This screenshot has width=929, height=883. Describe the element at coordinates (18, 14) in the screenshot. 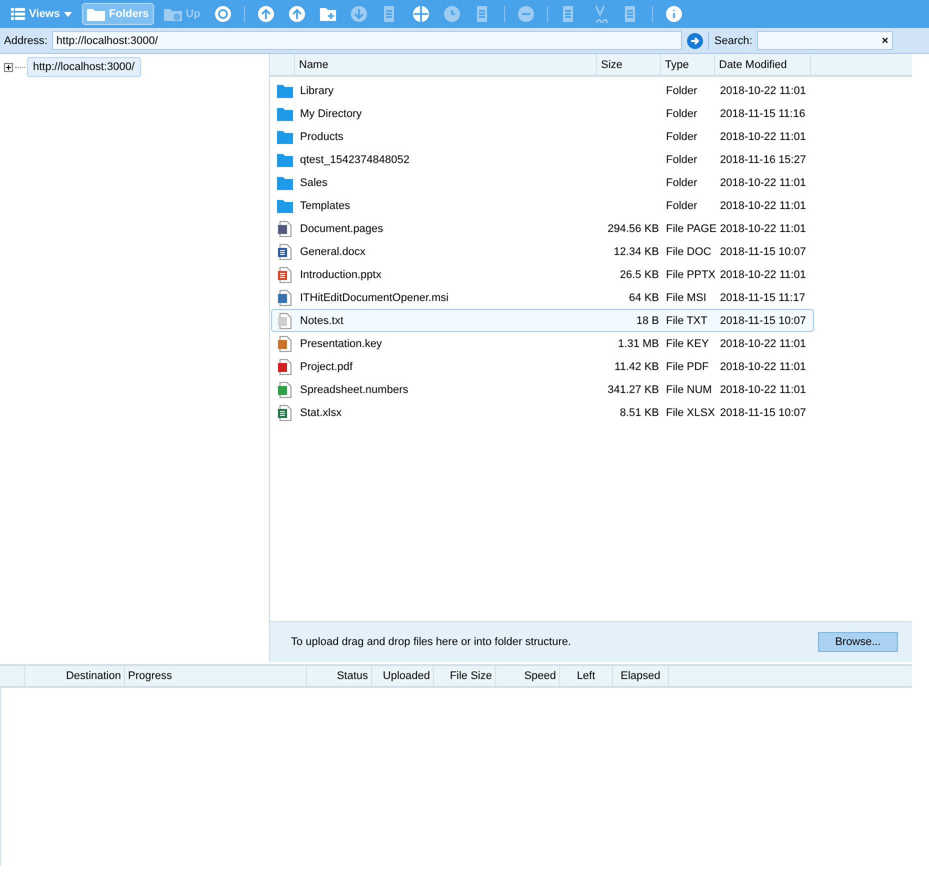

I see `list-icon` at that location.